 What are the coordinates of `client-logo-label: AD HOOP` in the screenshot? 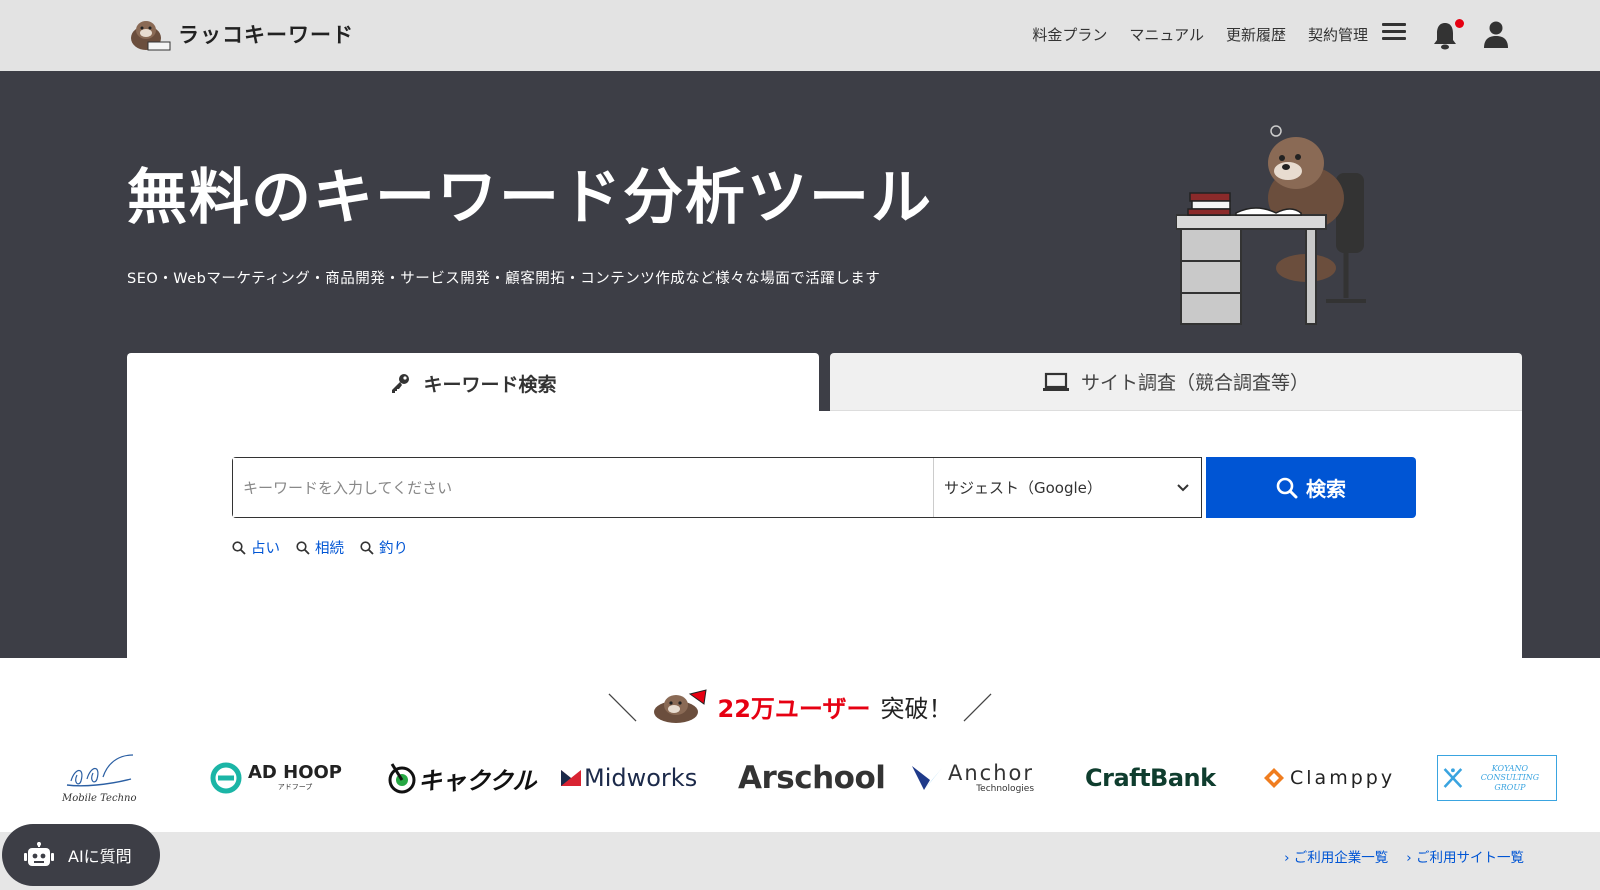 It's located at (295, 772).